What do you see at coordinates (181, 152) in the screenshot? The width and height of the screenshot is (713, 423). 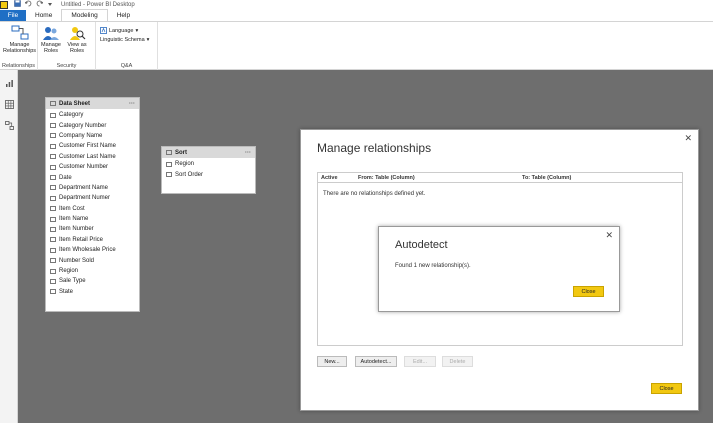 I see `table-name: Sort` at bounding box center [181, 152].